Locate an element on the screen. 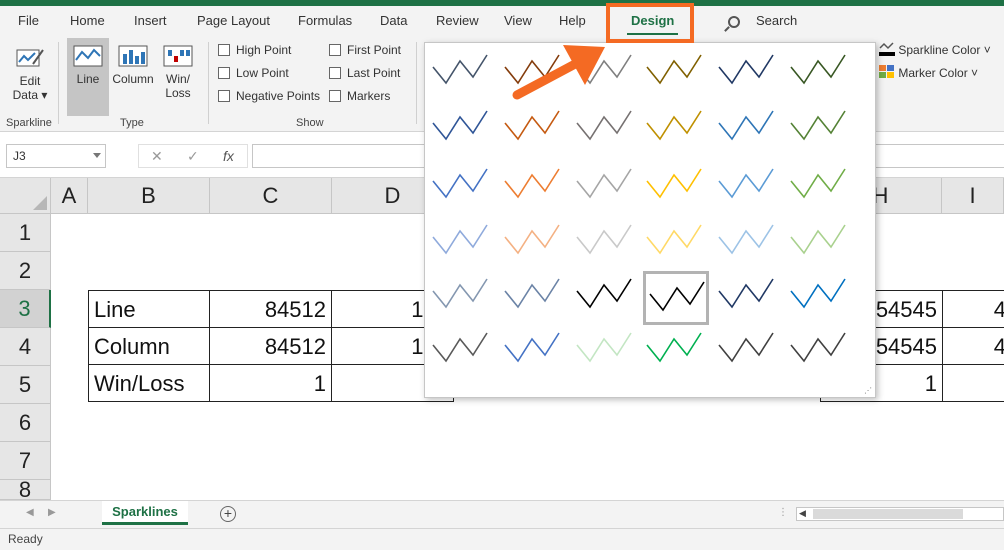  row-header-3: 3 is located at coordinates (25, 309).